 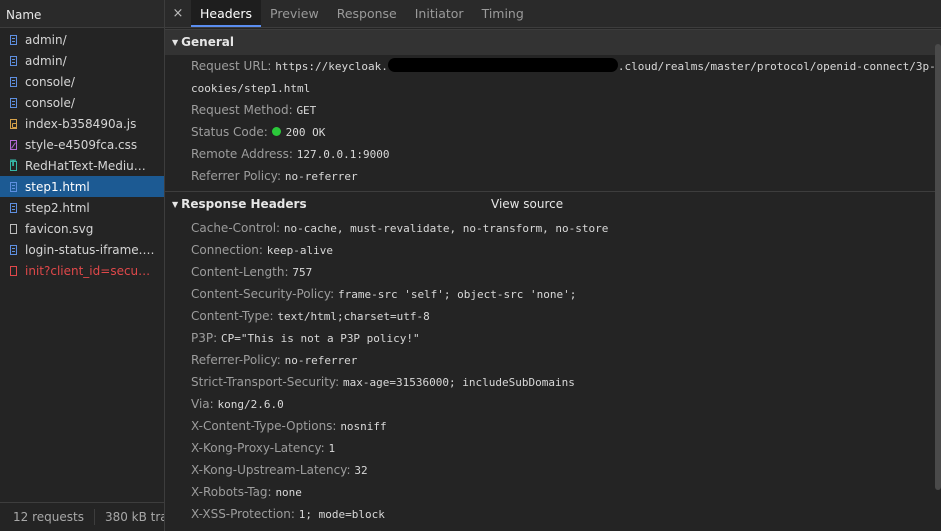 I want to click on request-list-item: index-b358490a.js, so click(x=82, y=123).